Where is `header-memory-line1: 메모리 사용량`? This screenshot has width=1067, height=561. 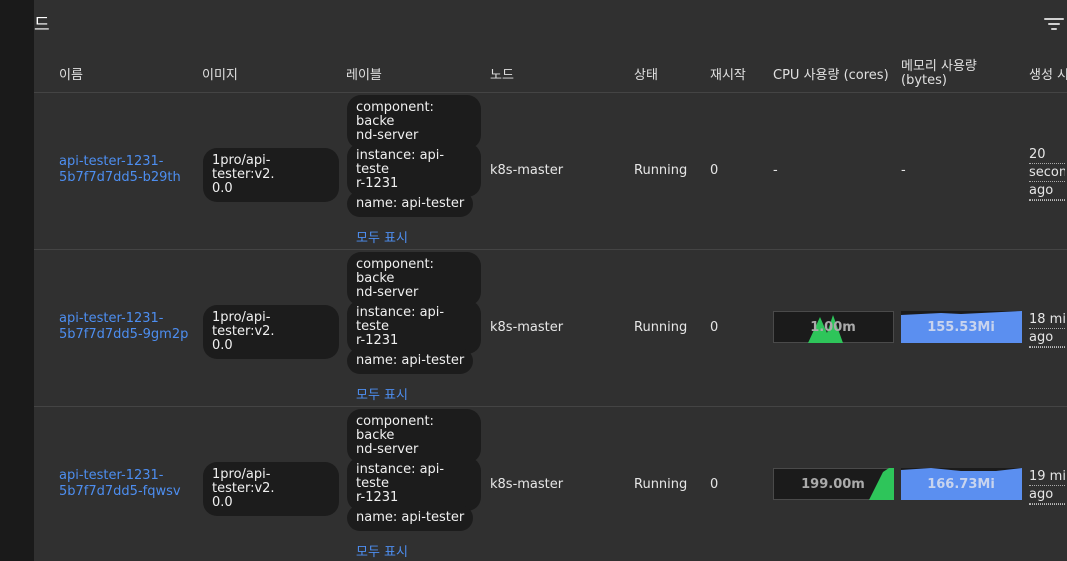
header-memory-line1: 메모리 사용량 is located at coordinates (939, 66).